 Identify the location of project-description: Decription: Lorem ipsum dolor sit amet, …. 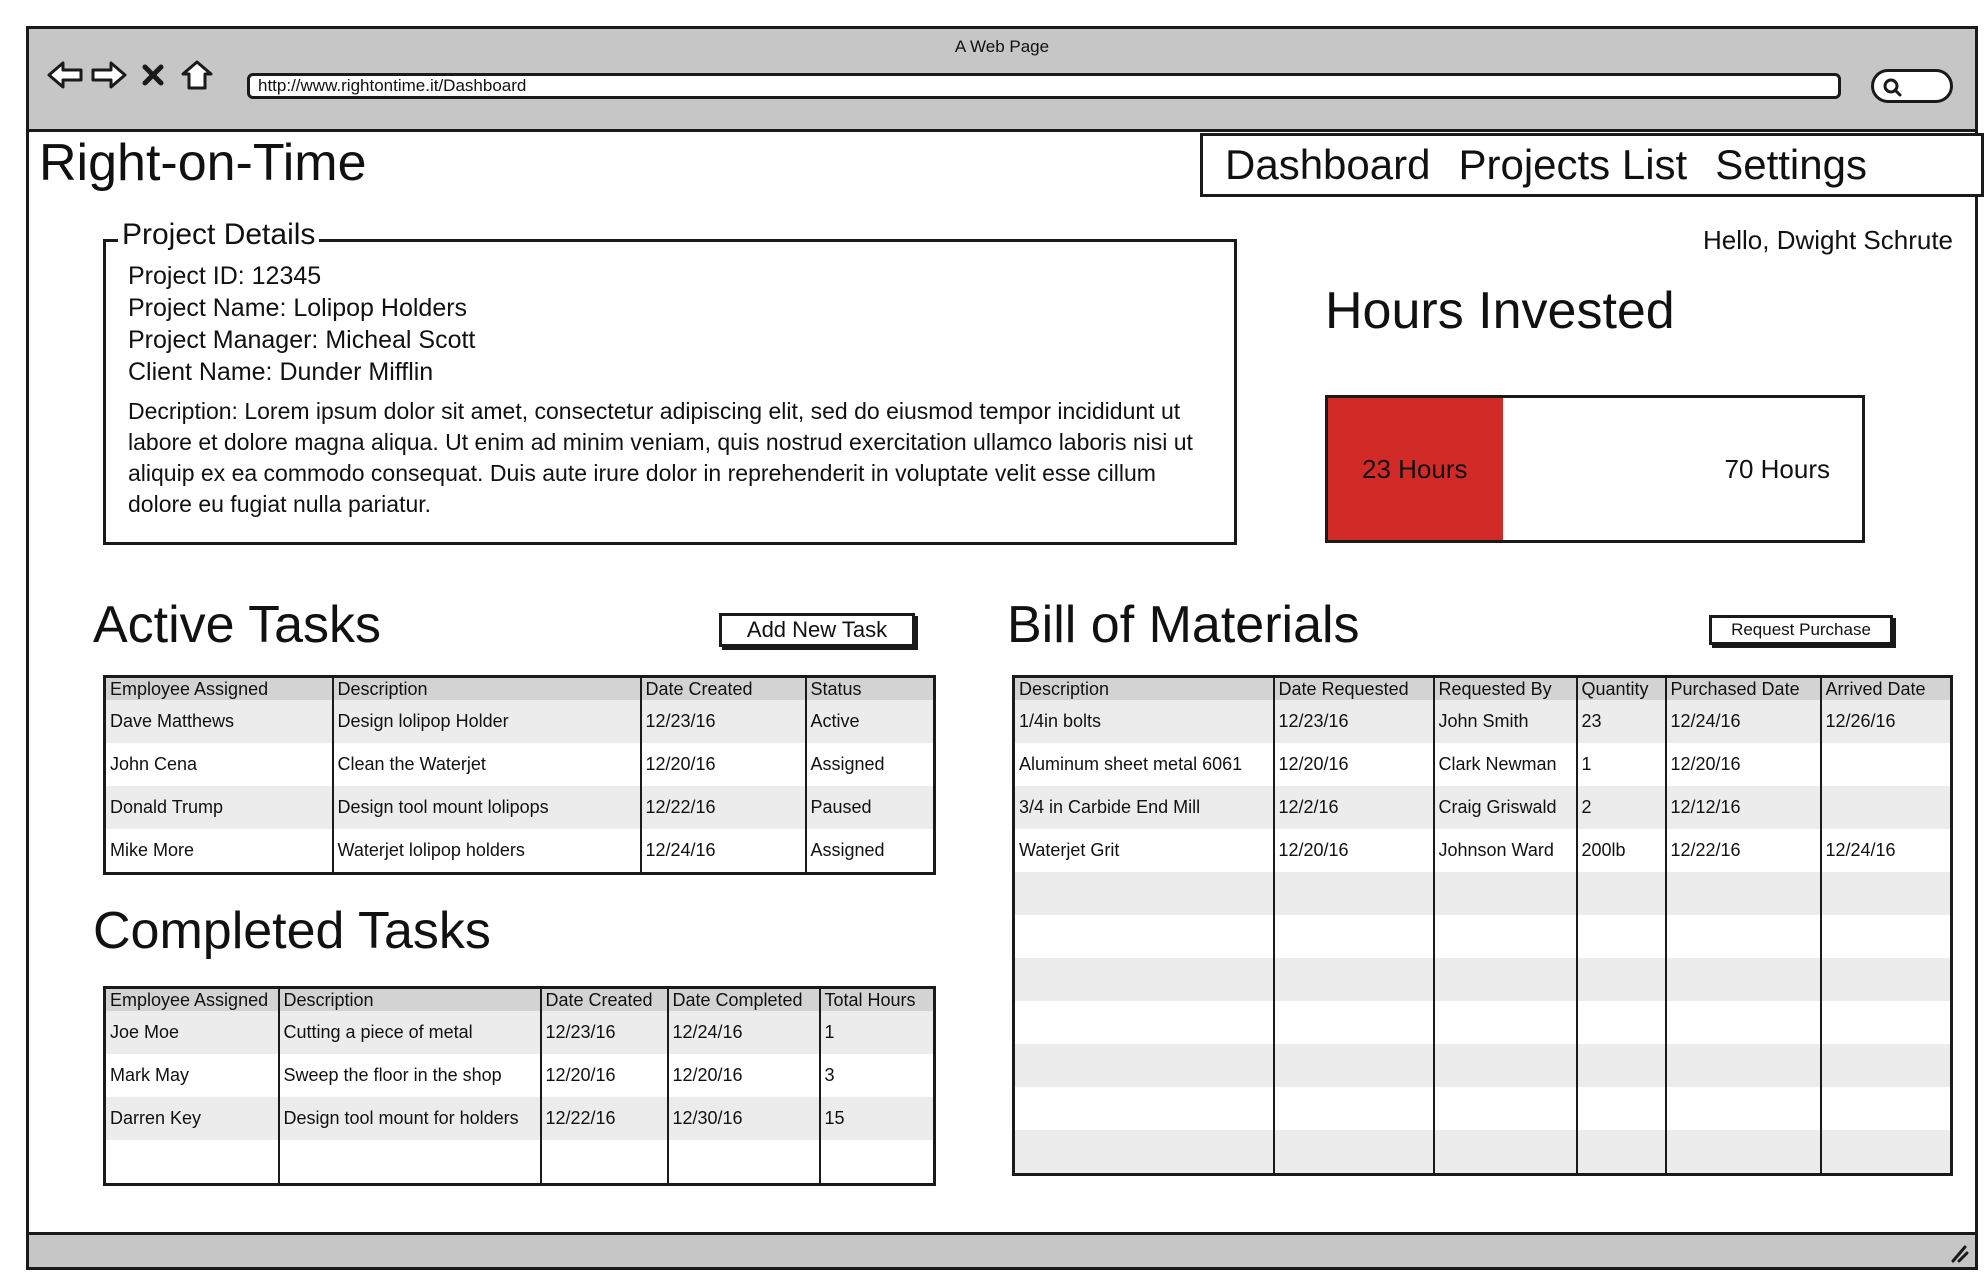
(660, 457).